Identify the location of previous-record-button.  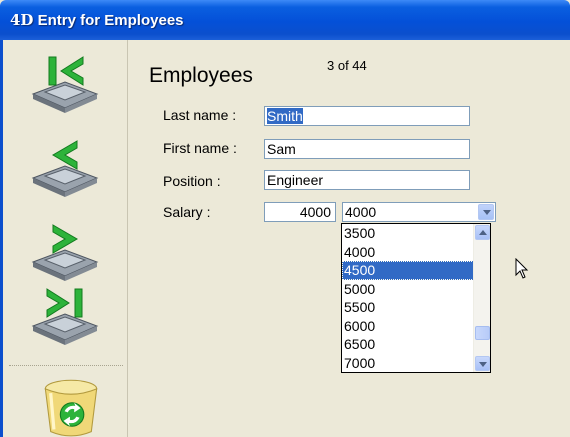
(65, 167).